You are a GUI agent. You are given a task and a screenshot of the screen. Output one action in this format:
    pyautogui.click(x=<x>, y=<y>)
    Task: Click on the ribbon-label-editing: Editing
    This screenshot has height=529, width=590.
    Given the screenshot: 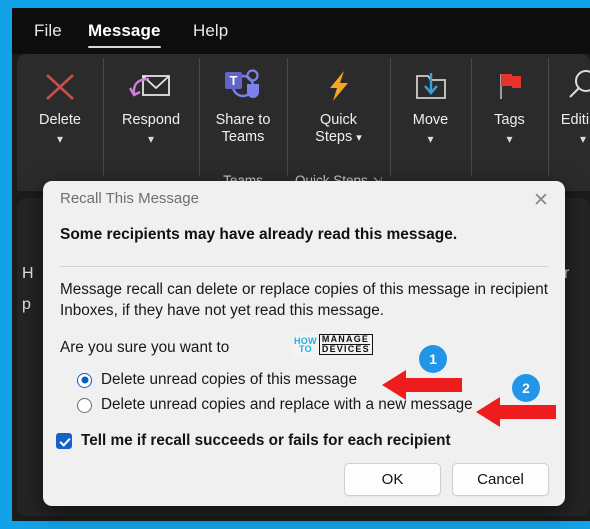 What is the action you would take?
    pyautogui.click(x=575, y=120)
    